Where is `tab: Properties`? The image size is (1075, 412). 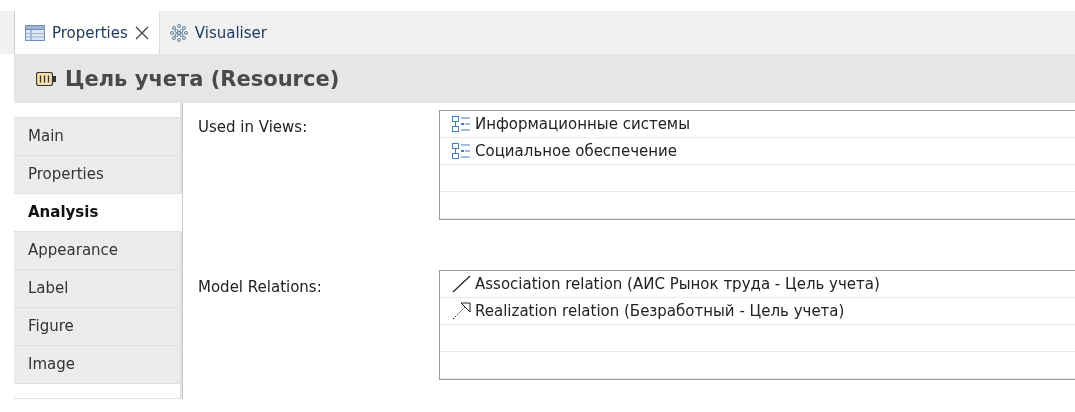
tab: Properties is located at coordinates (86, 32).